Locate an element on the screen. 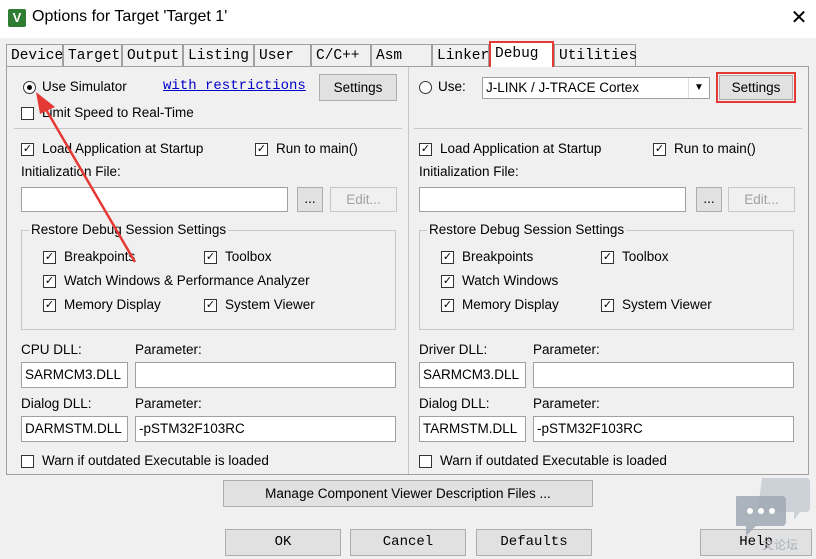  close-icon: ✕ is located at coordinates (799, 18).